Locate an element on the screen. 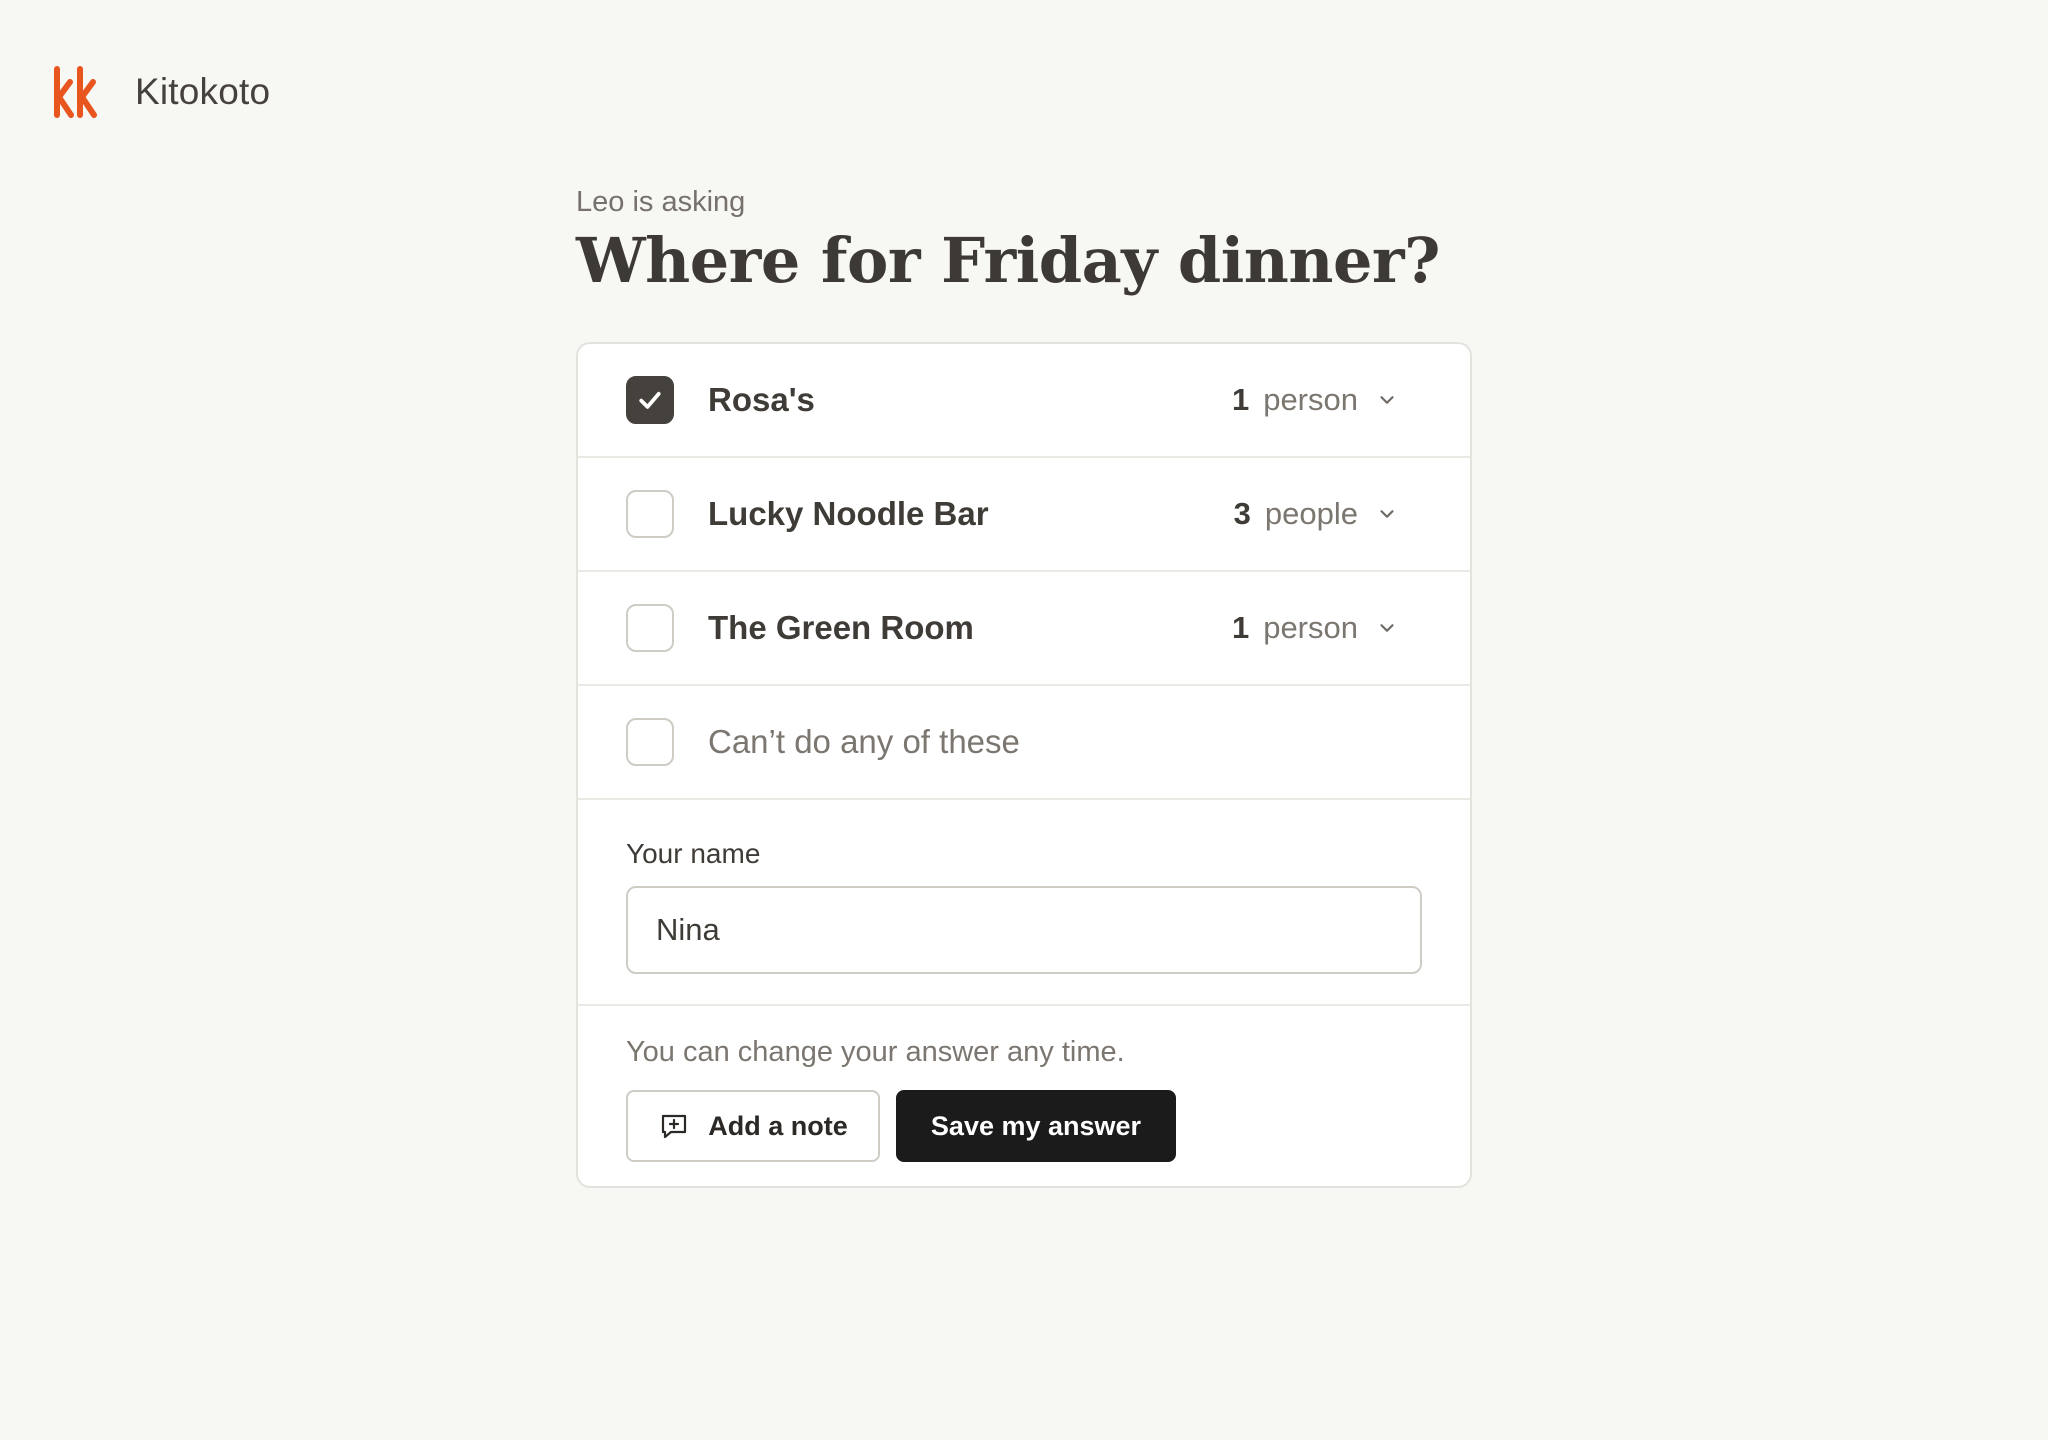 Image resolution: width=2048 pixels, height=1440 pixels. option-label: Can’t do any of these is located at coordinates (864, 741).